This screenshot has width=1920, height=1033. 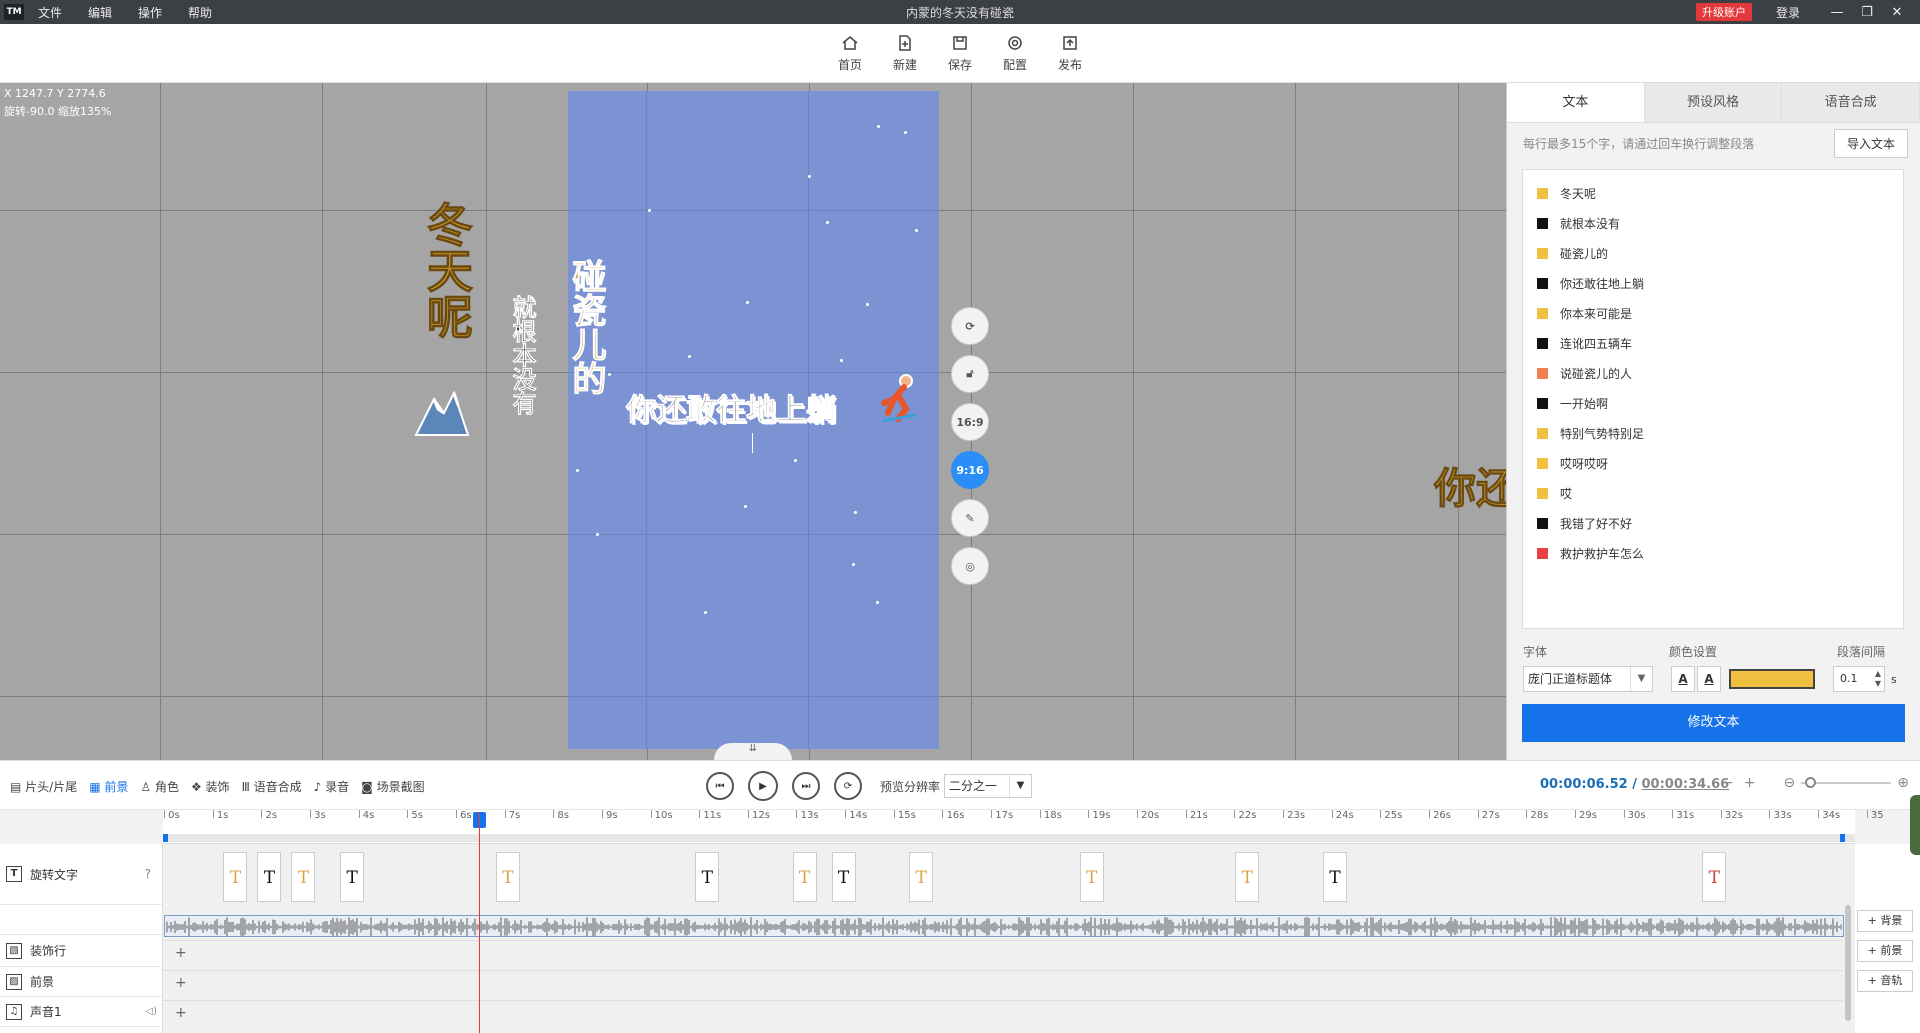 I want to click on add-audio-track-button: + 音轨, so click(x=1885, y=981).